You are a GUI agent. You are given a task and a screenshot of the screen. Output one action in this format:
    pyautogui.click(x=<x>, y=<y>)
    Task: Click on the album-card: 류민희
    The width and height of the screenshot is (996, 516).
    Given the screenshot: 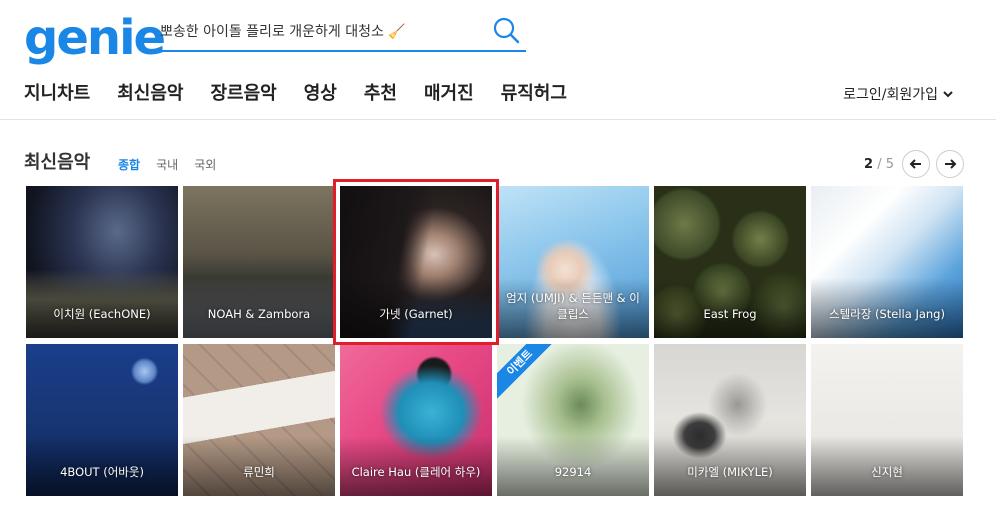 What is the action you would take?
    pyautogui.click(x=259, y=420)
    